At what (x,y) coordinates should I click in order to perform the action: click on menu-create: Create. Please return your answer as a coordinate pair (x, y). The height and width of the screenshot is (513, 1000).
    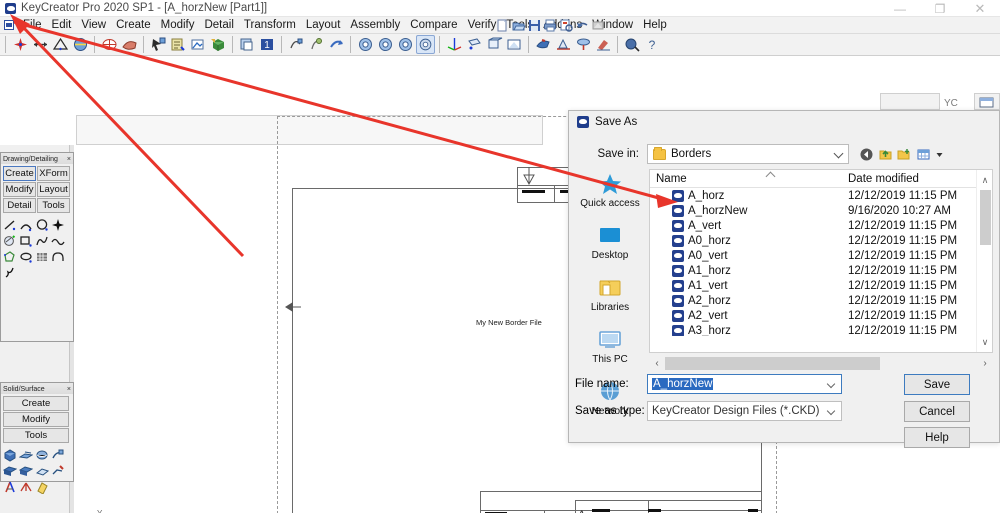
    Looking at the image, I should click on (133, 25).